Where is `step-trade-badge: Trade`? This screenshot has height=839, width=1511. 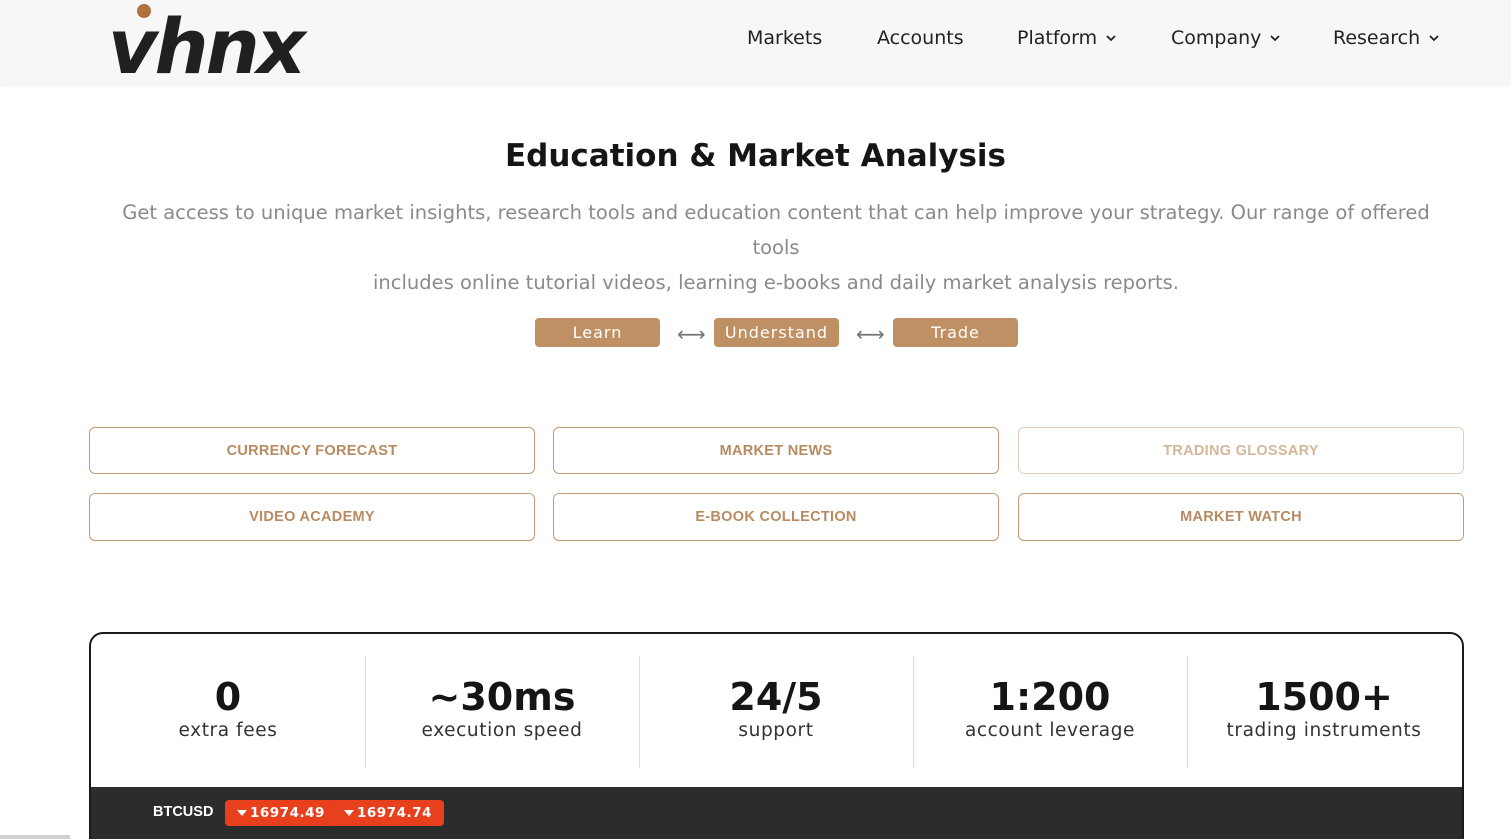
step-trade-badge: Trade is located at coordinates (955, 332).